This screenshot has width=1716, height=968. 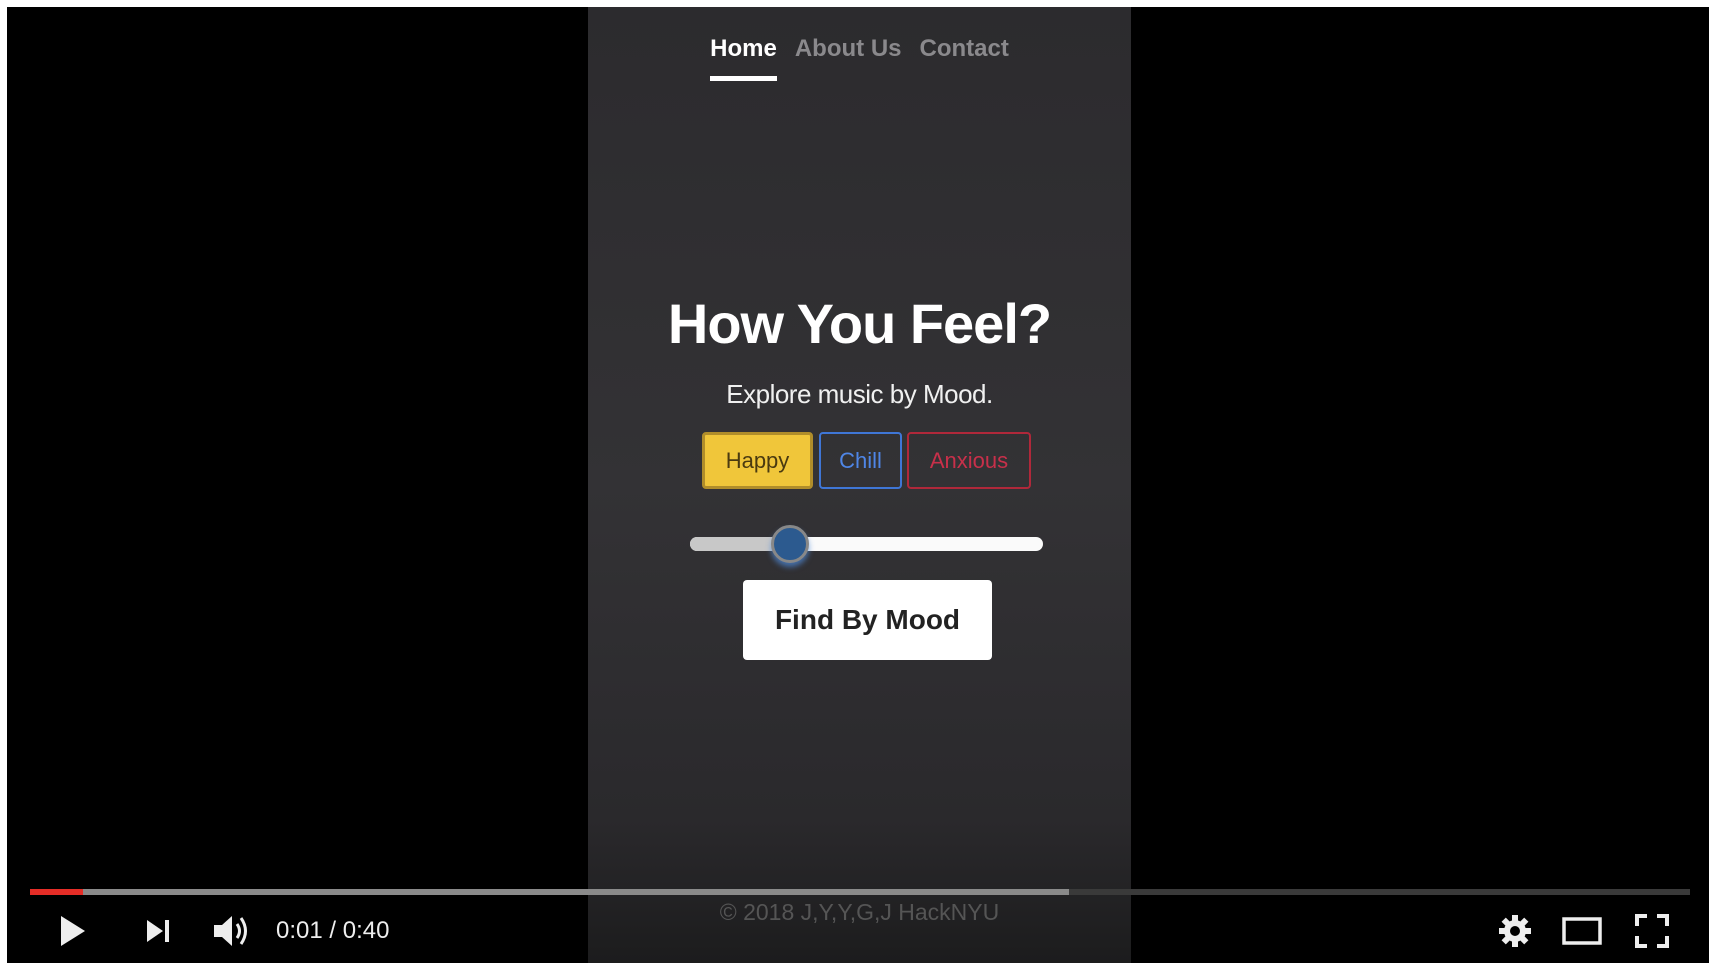 I want to click on mood-slider, so click(x=866, y=544).